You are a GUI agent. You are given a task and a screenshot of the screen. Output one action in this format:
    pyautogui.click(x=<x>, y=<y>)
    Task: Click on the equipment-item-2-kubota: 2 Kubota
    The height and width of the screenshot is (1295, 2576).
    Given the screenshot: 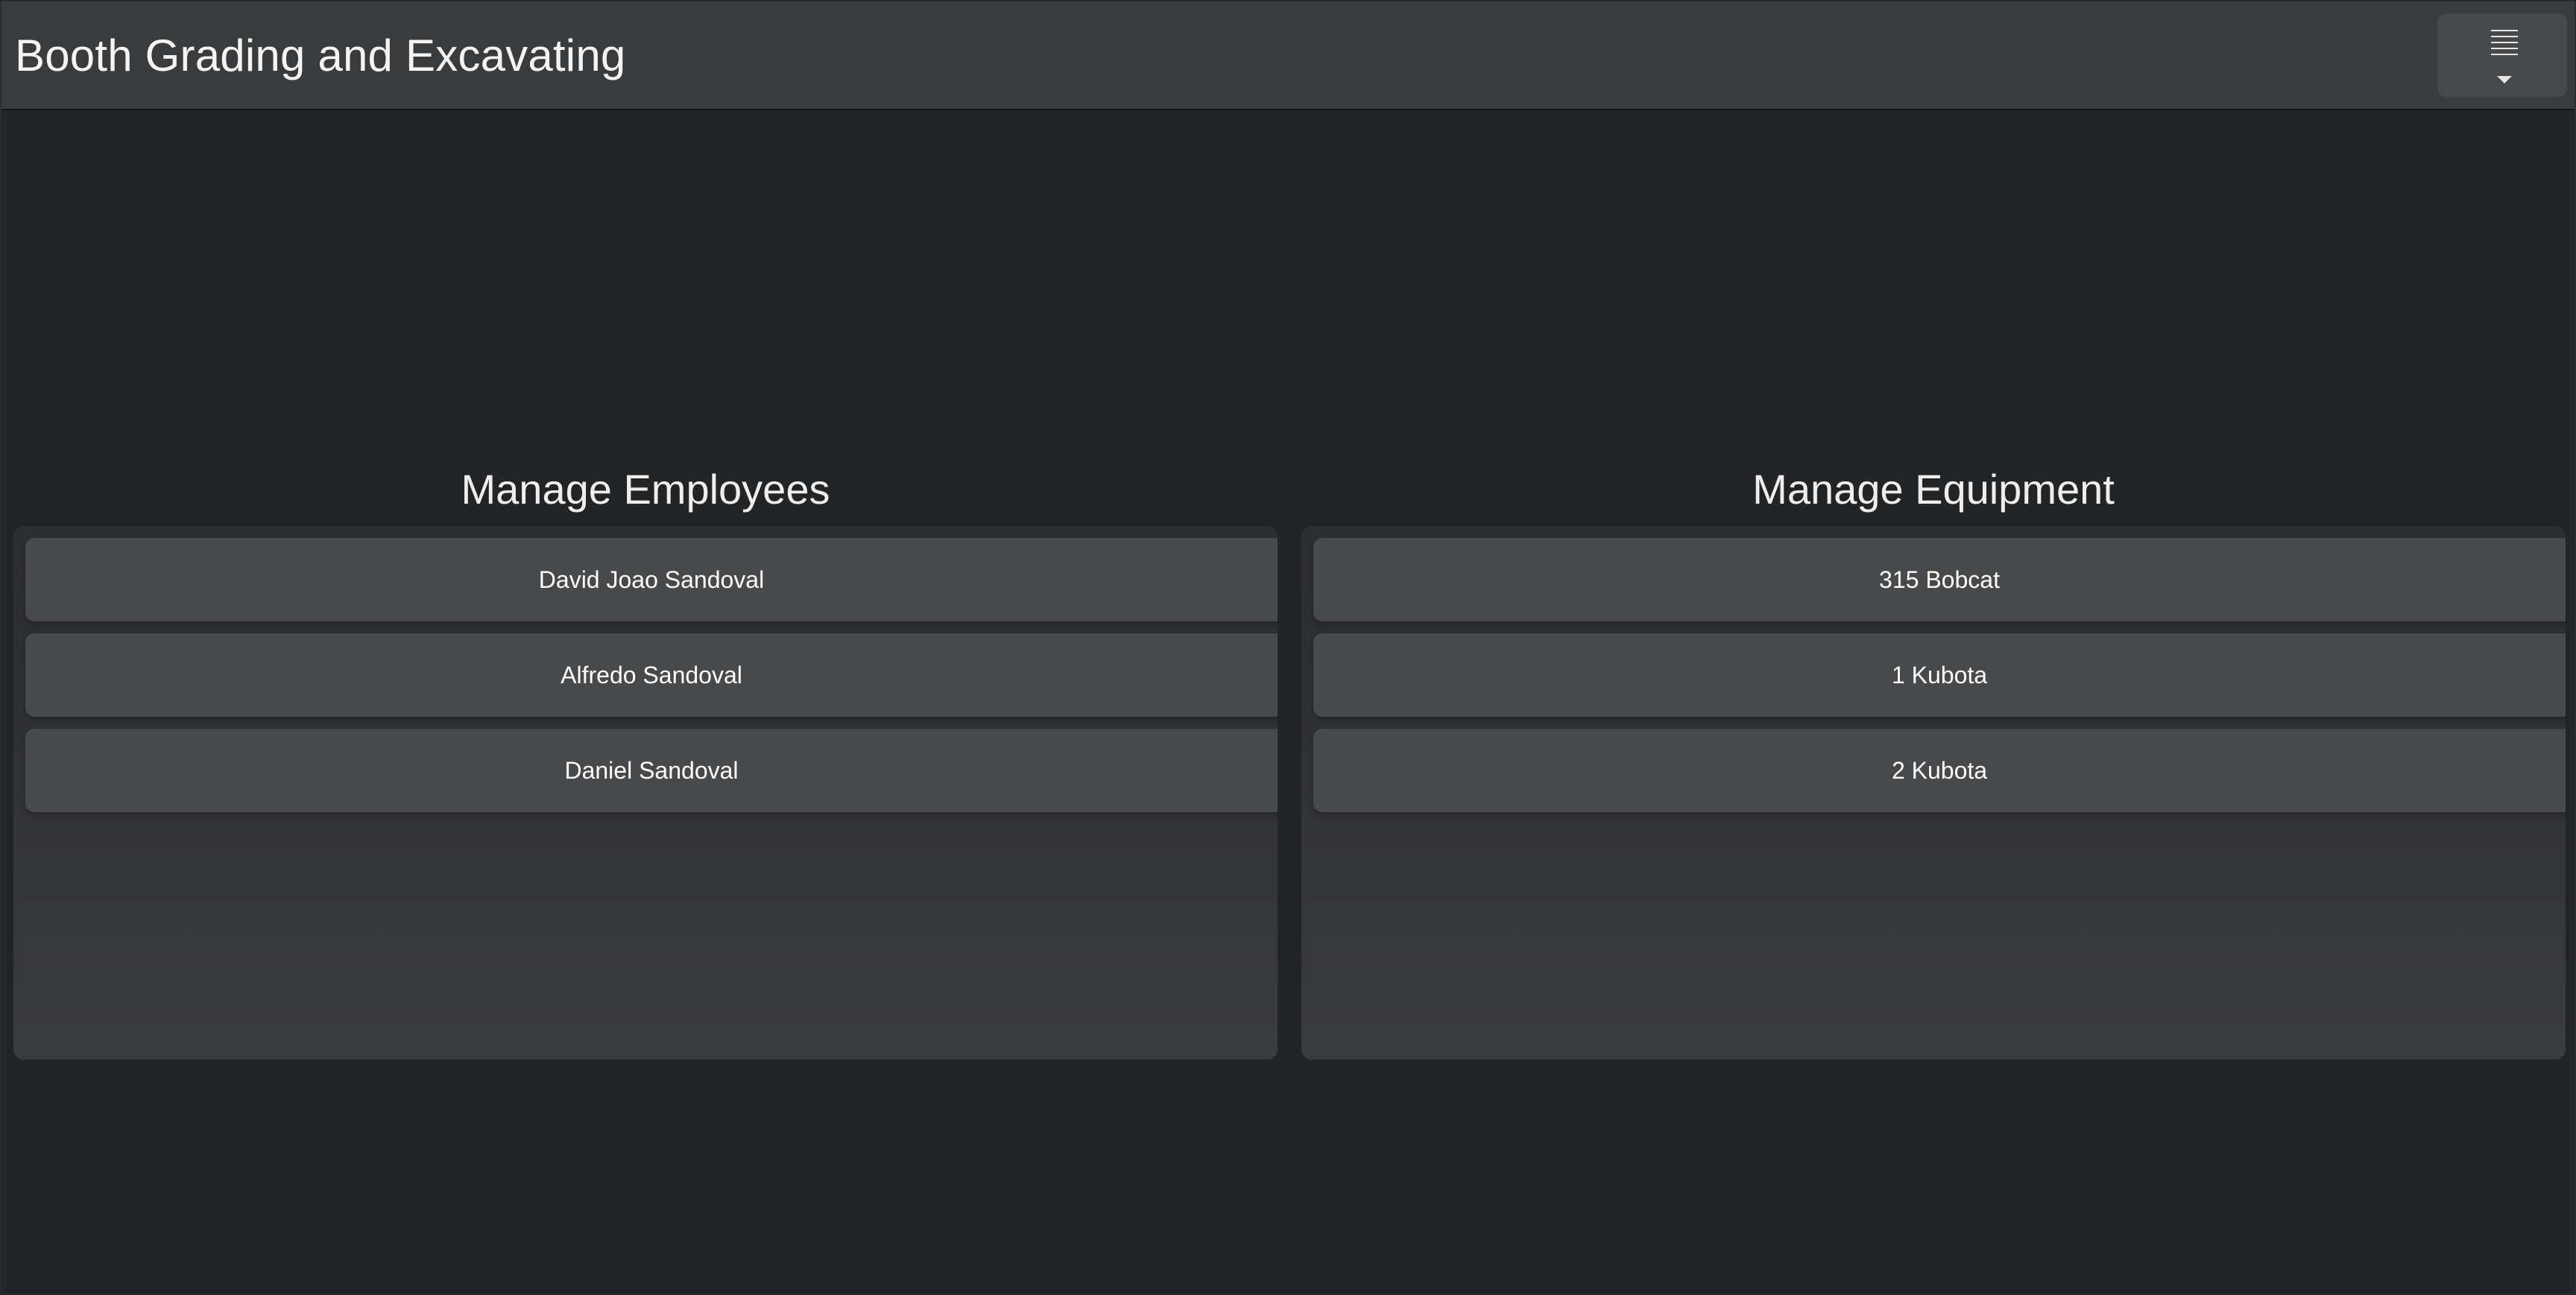 What is the action you would take?
    pyautogui.click(x=1939, y=770)
    